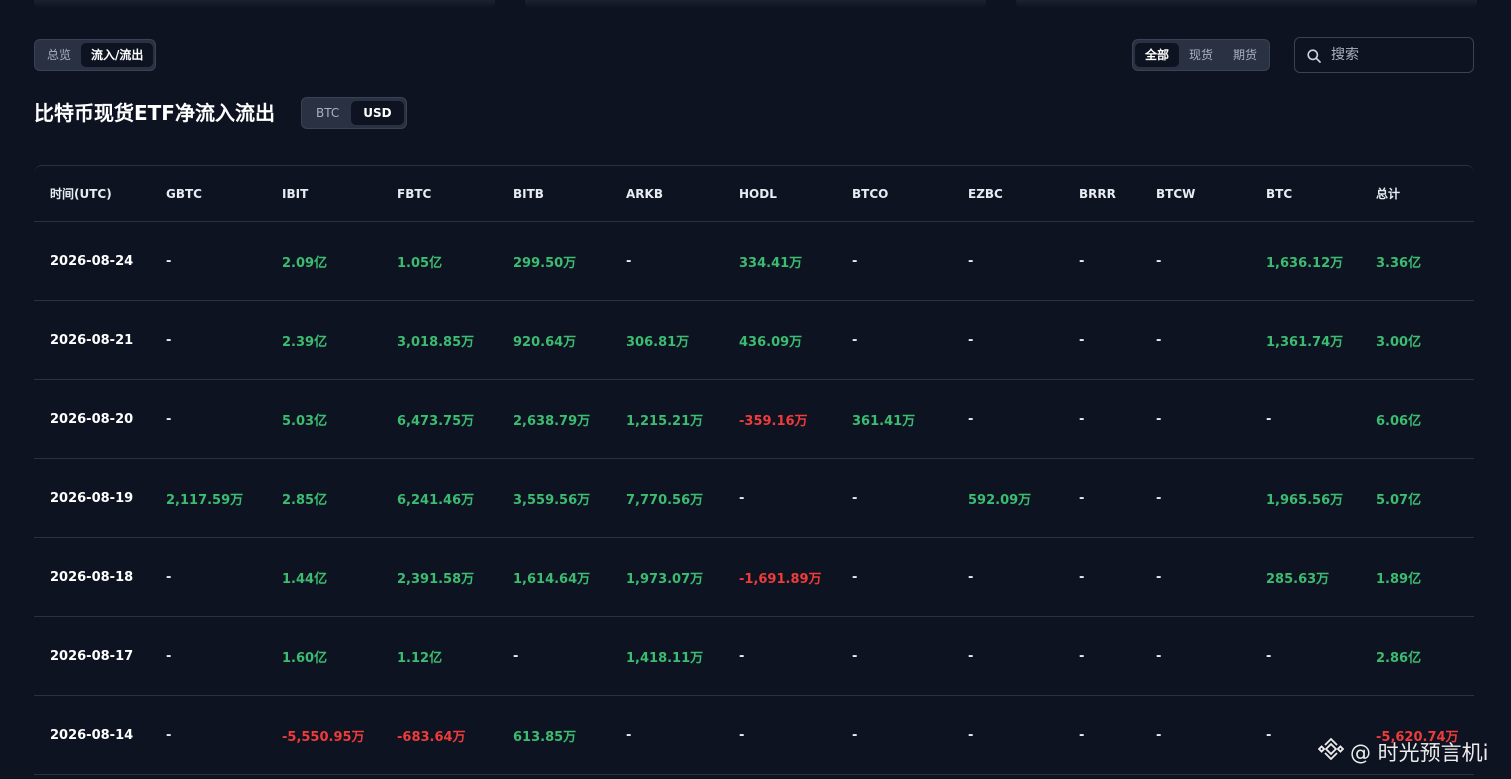  I want to click on flow-cell: 361.41万, so click(894, 419).